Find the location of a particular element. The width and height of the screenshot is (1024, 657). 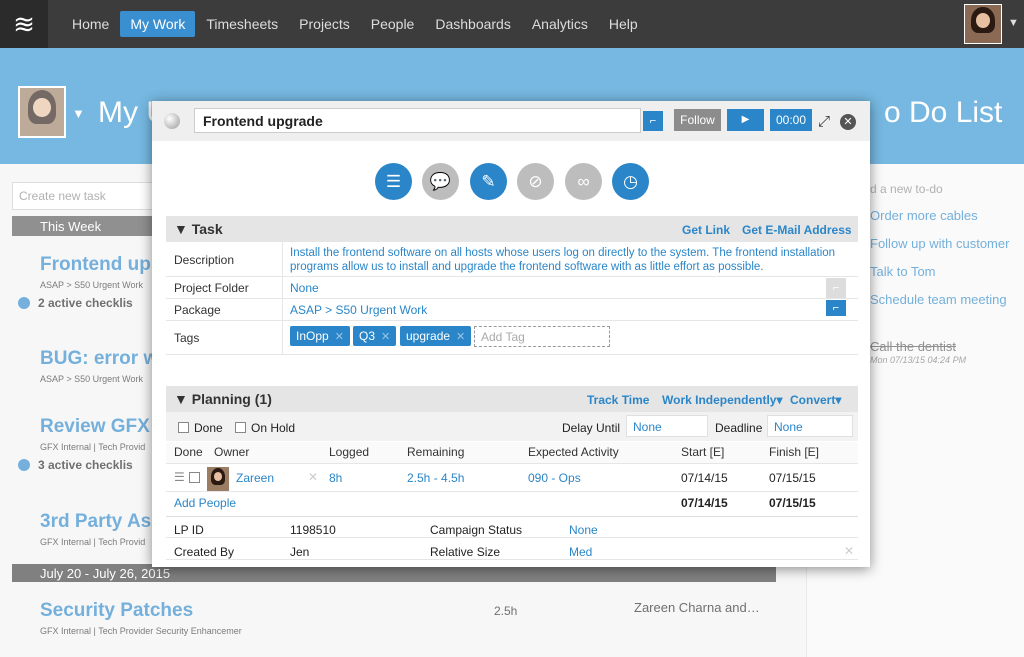

nav-dashboards: Dashboards is located at coordinates (473, 24).